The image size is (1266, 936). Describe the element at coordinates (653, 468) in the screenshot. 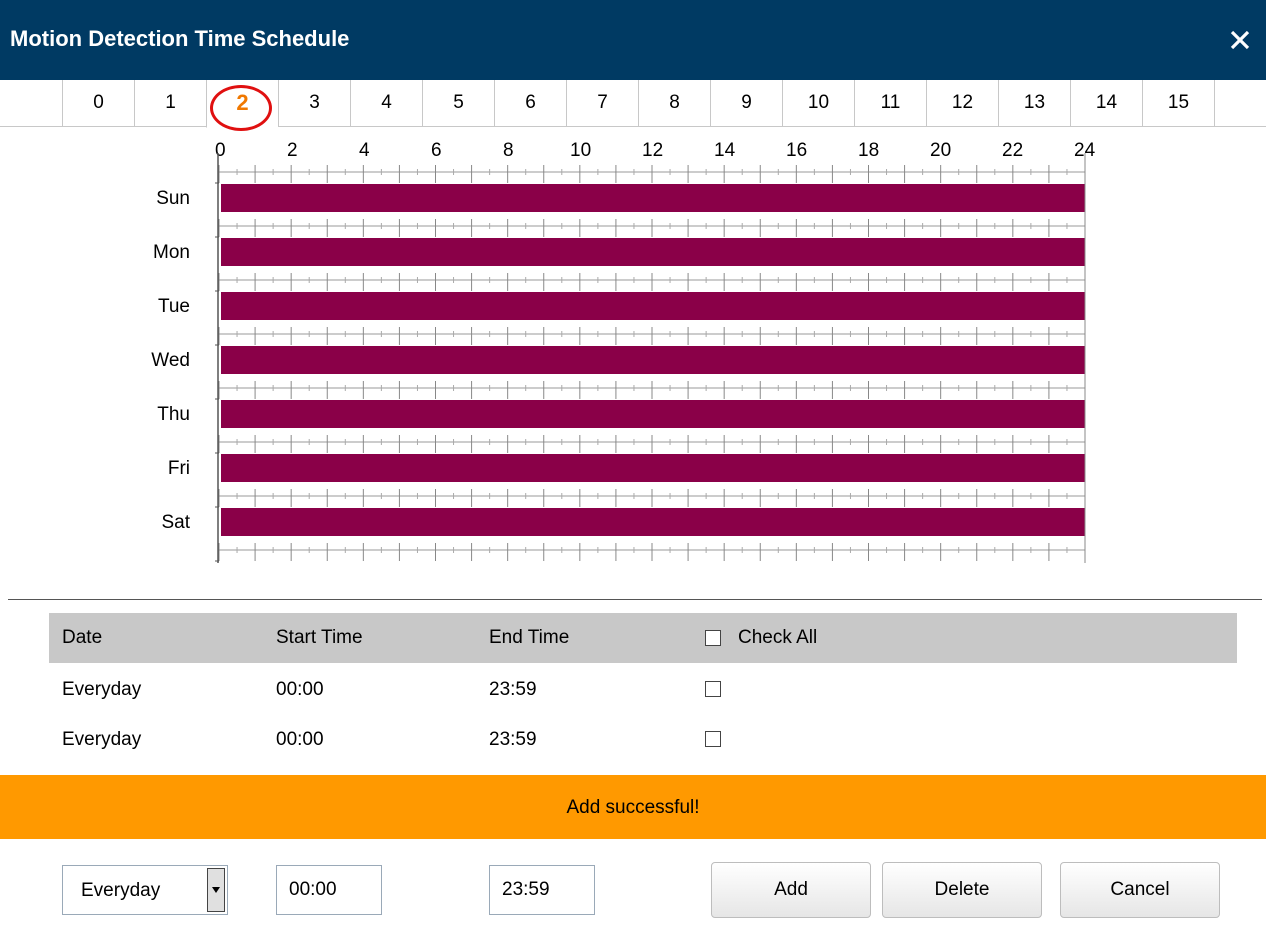

I see `schedule-block-fri` at that location.